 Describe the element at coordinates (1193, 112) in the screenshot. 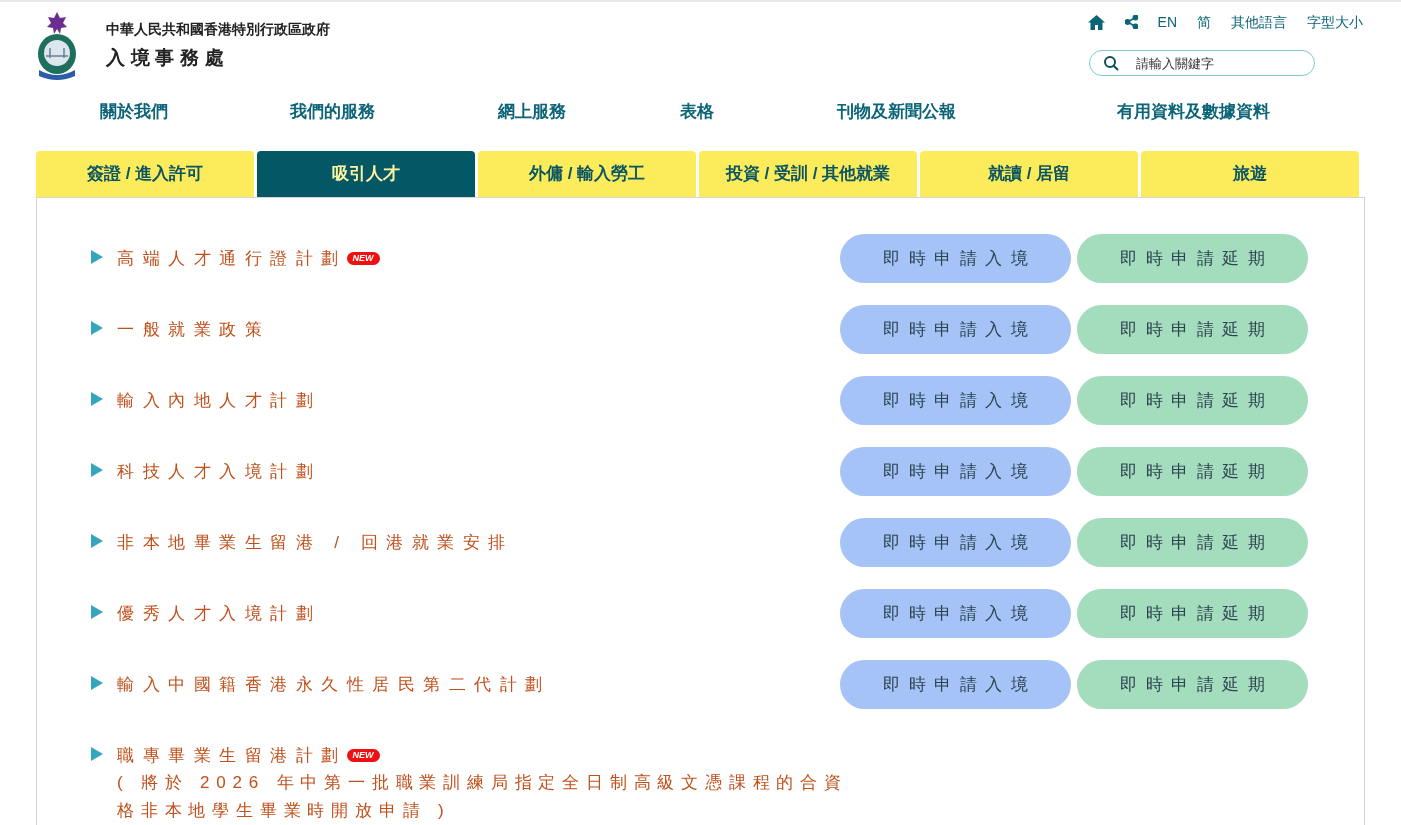

I see `nav-link: 有用資料及數據資料` at that location.